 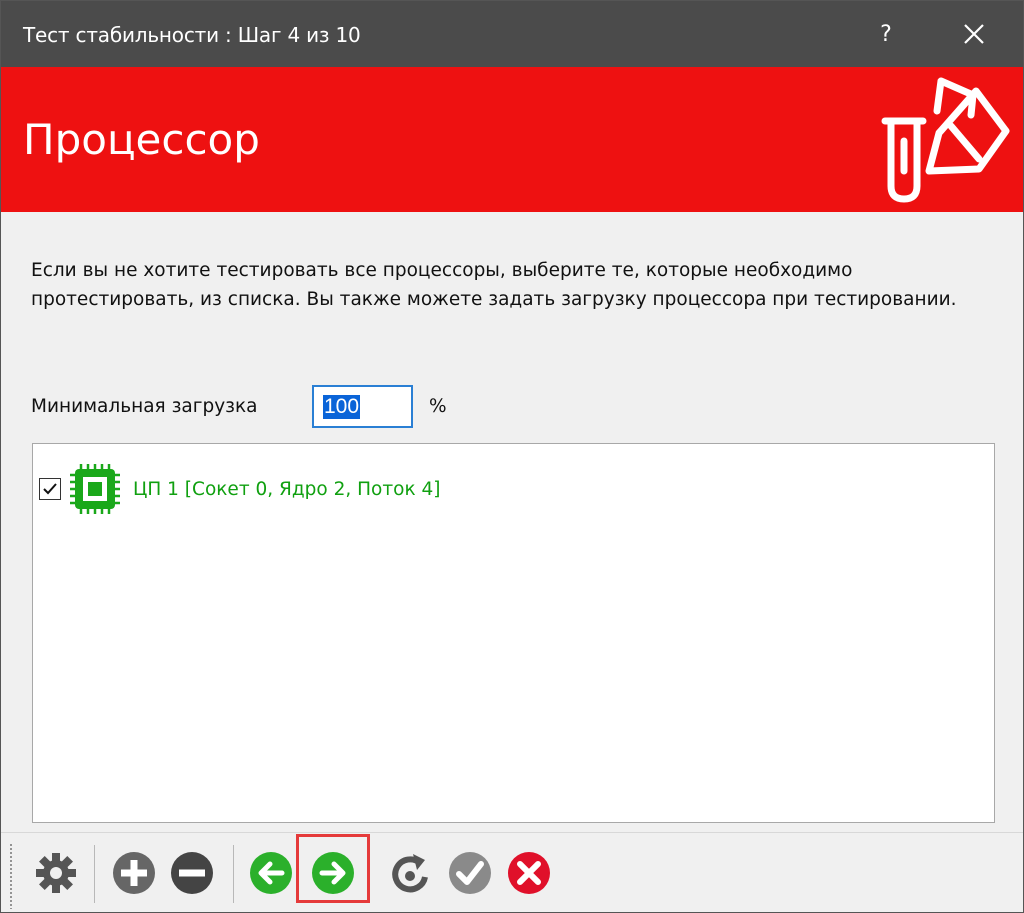 What do you see at coordinates (144, 406) in the screenshot?
I see `min-load-label: Минимальная загрузка` at bounding box center [144, 406].